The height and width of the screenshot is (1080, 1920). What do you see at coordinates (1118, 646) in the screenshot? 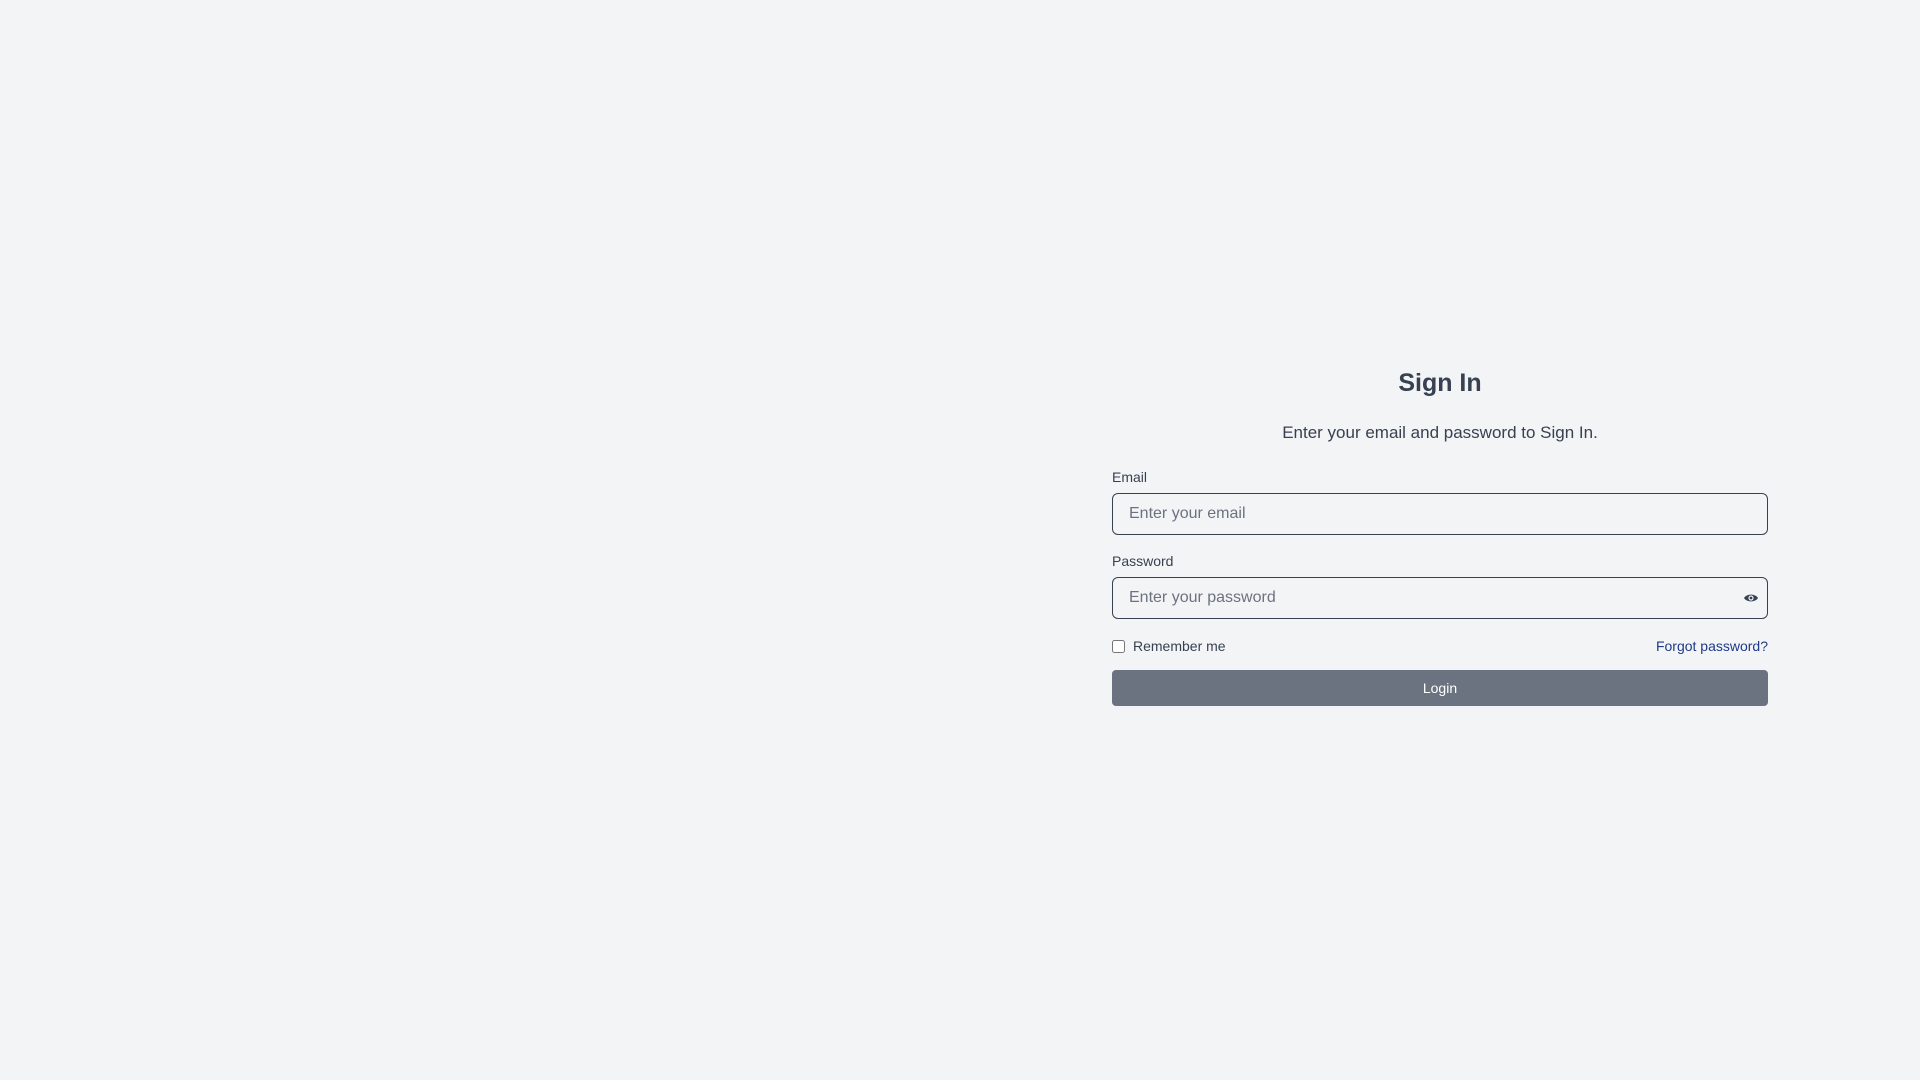
I see `remember-me-checkbox` at bounding box center [1118, 646].